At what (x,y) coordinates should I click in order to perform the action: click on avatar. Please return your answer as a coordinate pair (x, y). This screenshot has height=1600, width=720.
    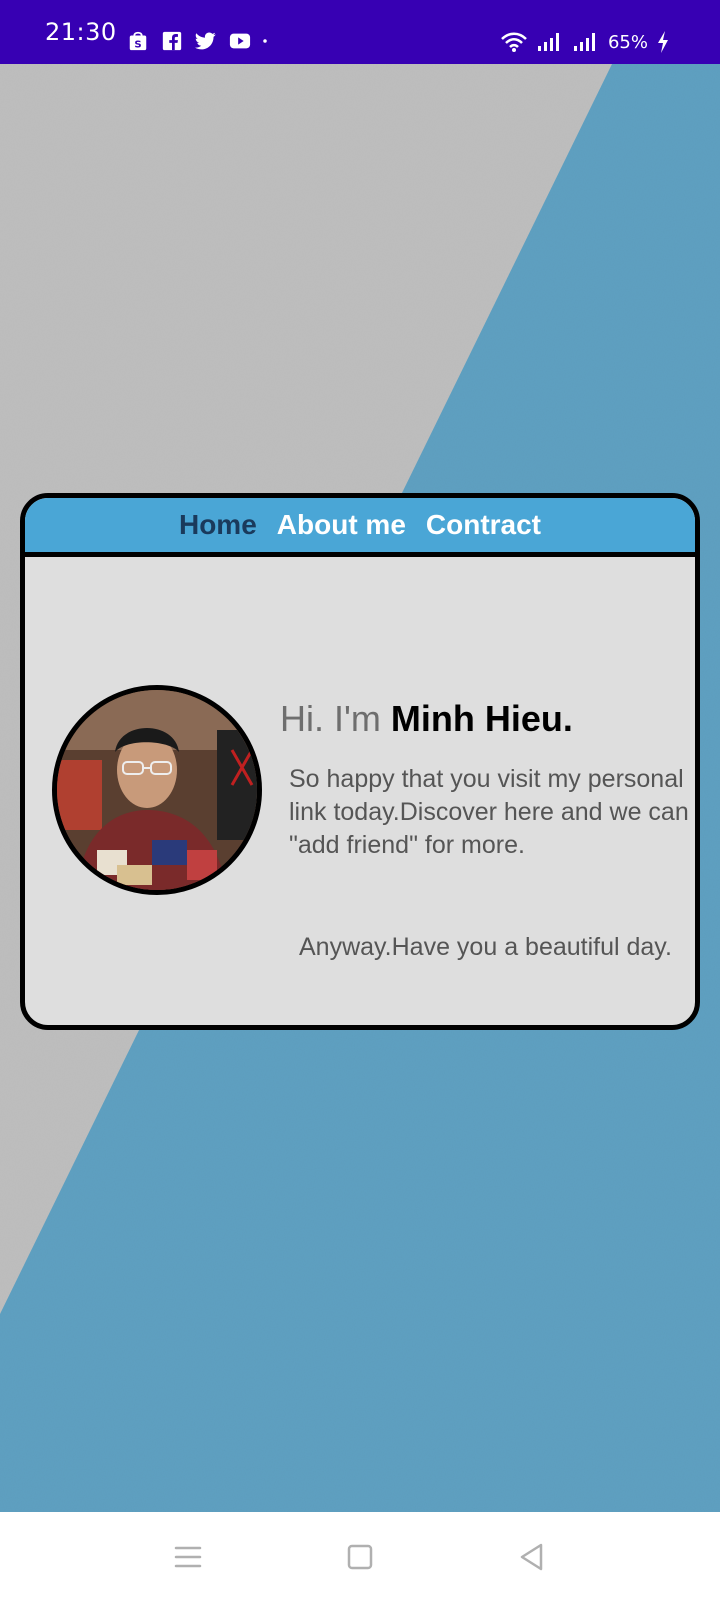
    Looking at the image, I should click on (157, 790).